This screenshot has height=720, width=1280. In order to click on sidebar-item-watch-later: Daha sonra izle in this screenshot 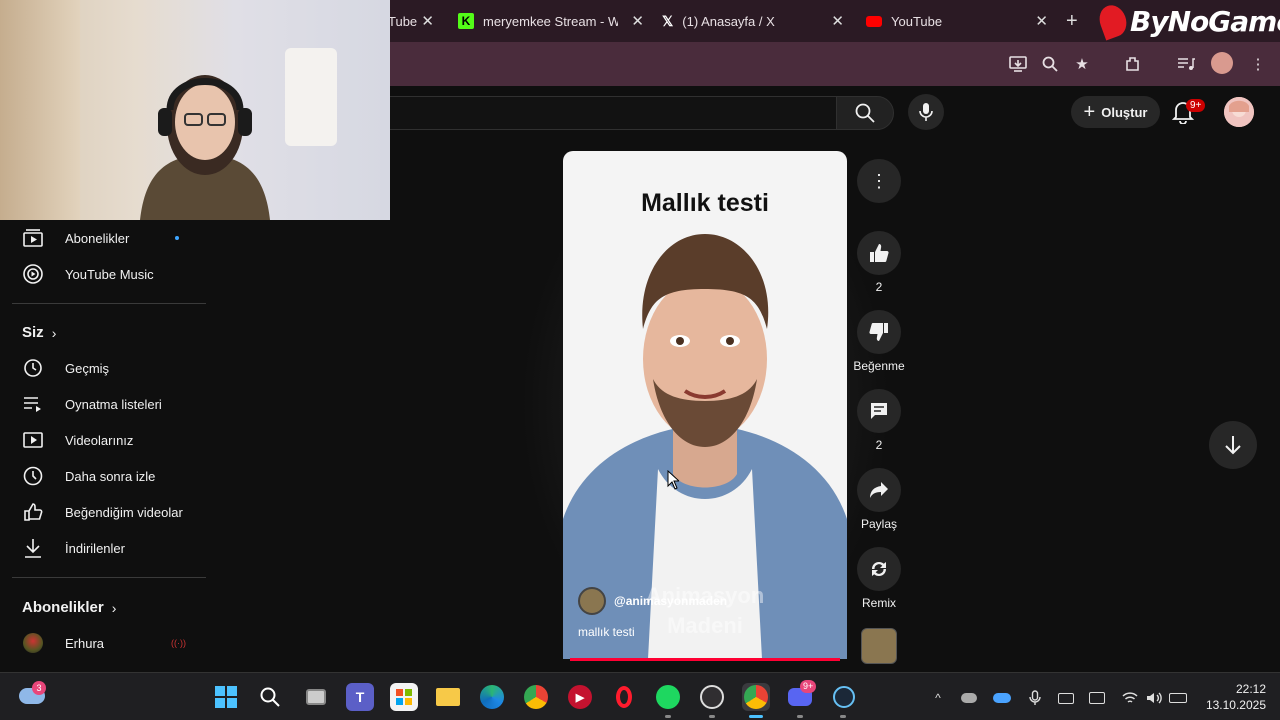, I will do `click(108, 476)`.